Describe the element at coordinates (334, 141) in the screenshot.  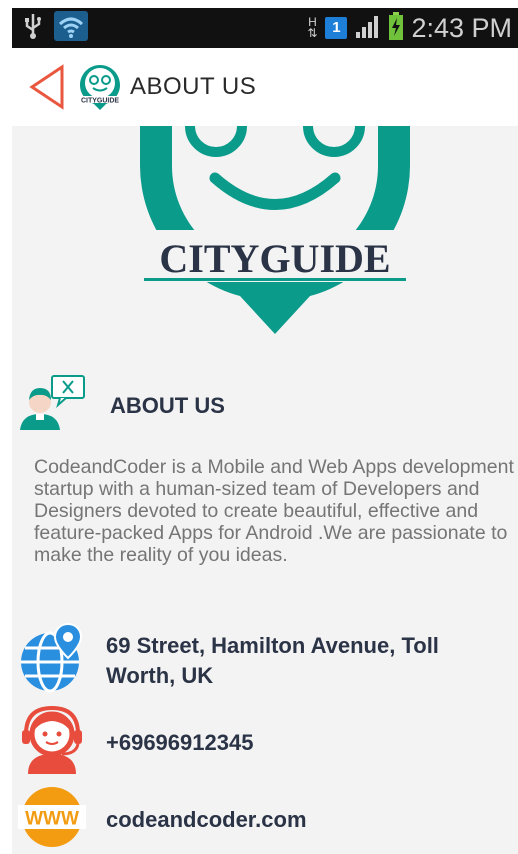
I see `logo-right-eye` at that location.